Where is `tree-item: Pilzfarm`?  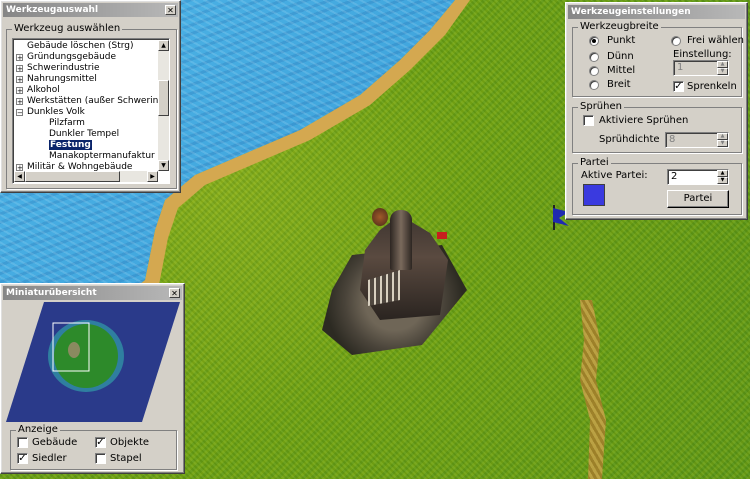 tree-item: Pilzfarm is located at coordinates (67, 123).